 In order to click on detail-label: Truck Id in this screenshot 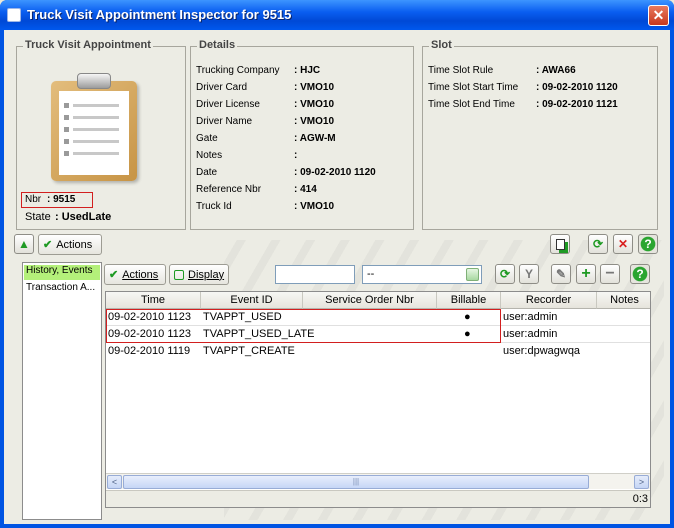, I will do `click(214, 206)`.